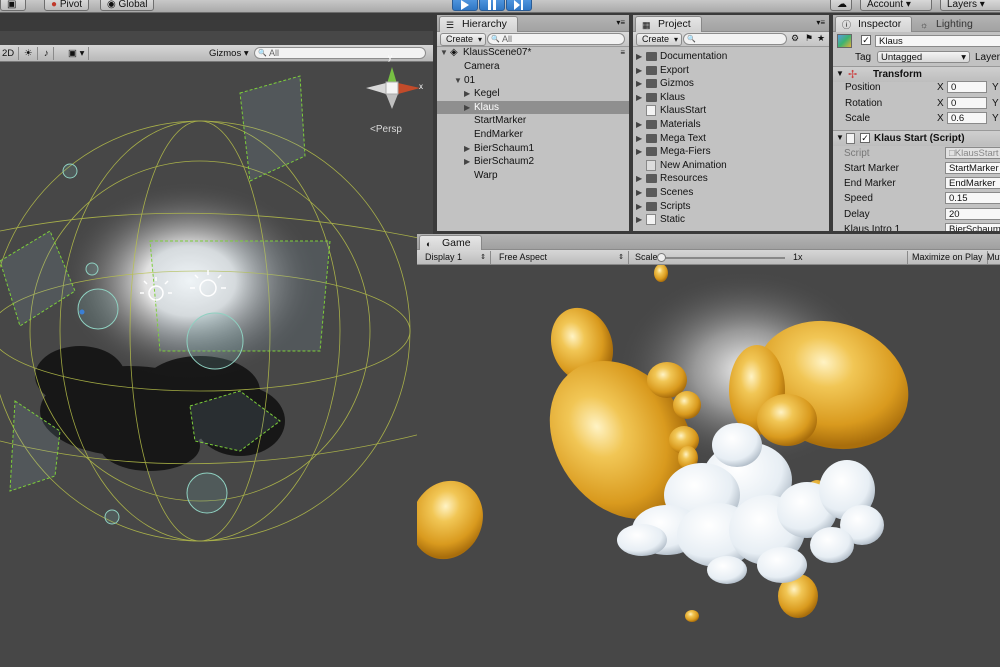 This screenshot has height=667, width=1000. Describe the element at coordinates (533, 67) in the screenshot. I see `hierarchy-item: Camera` at that location.